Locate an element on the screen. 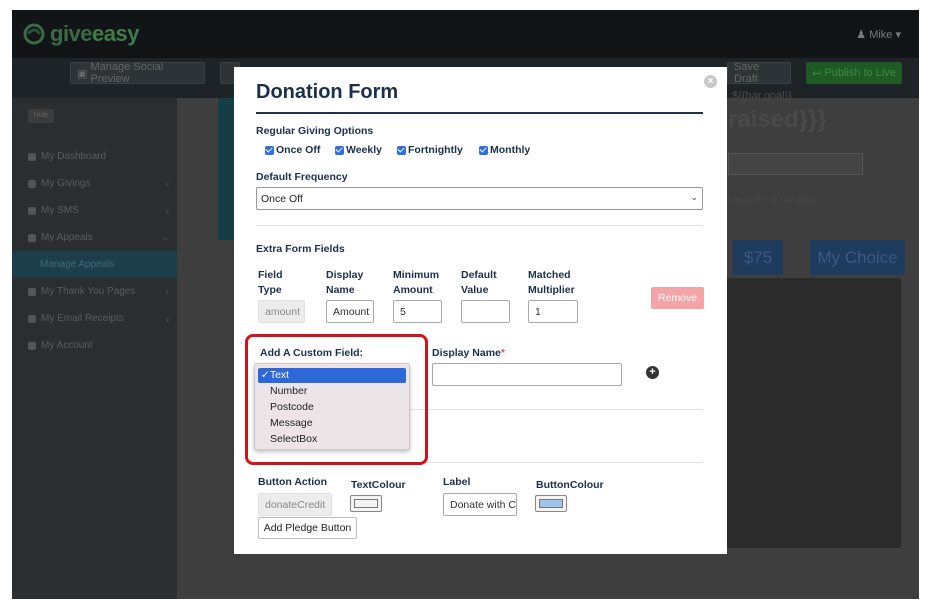 The width and height of the screenshot is (938, 609). hide-sidebar-button: Hide is located at coordinates (41, 116).